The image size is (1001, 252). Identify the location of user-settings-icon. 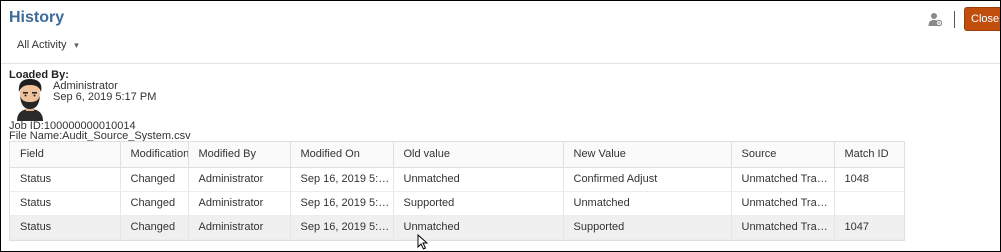
(935, 19).